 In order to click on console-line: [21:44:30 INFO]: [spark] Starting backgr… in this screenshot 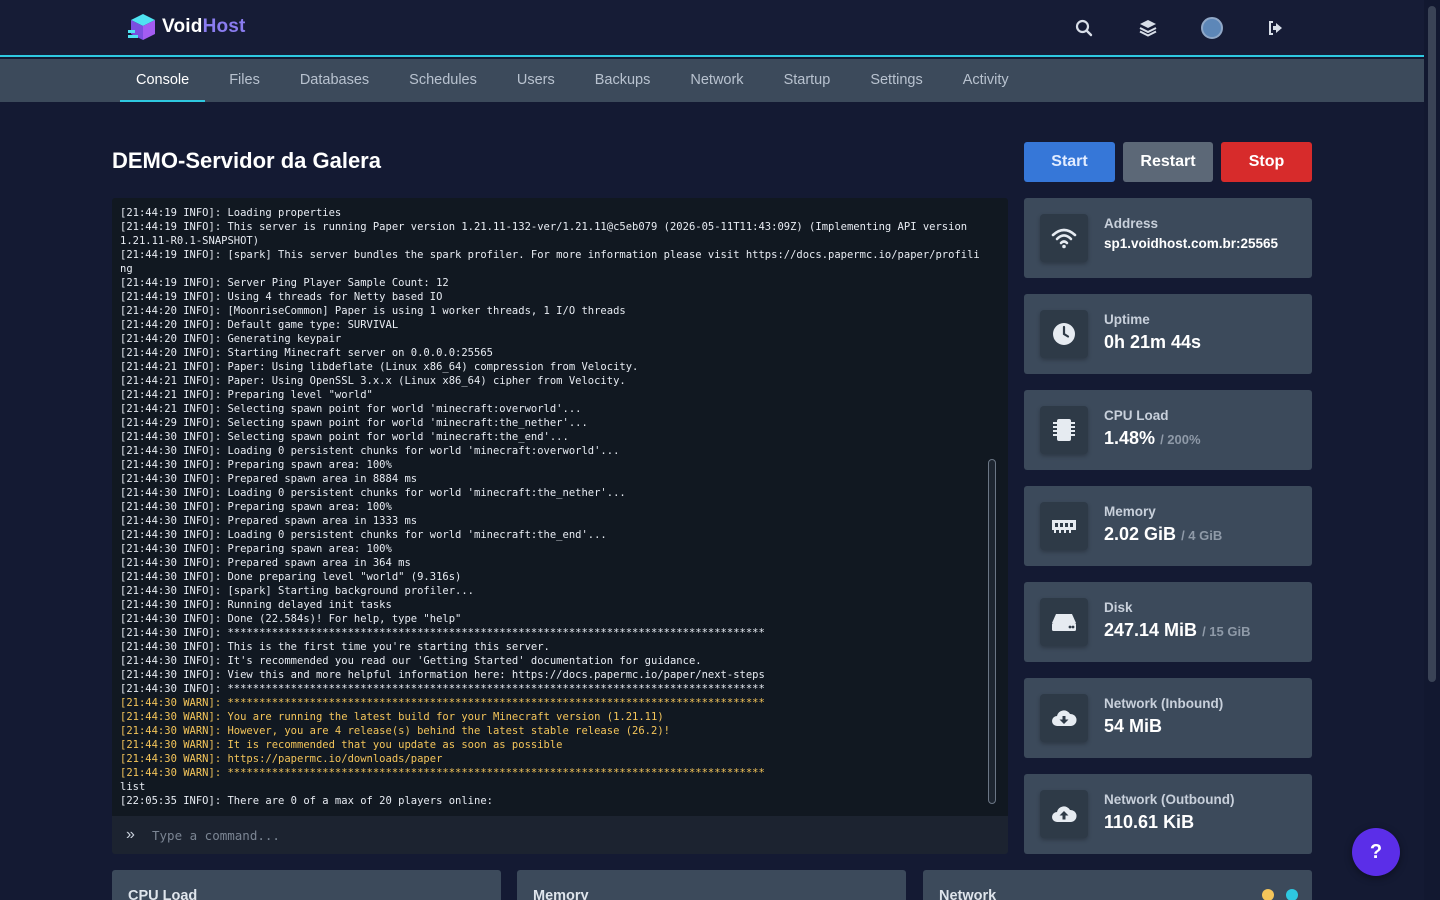, I will do `click(297, 591)`.